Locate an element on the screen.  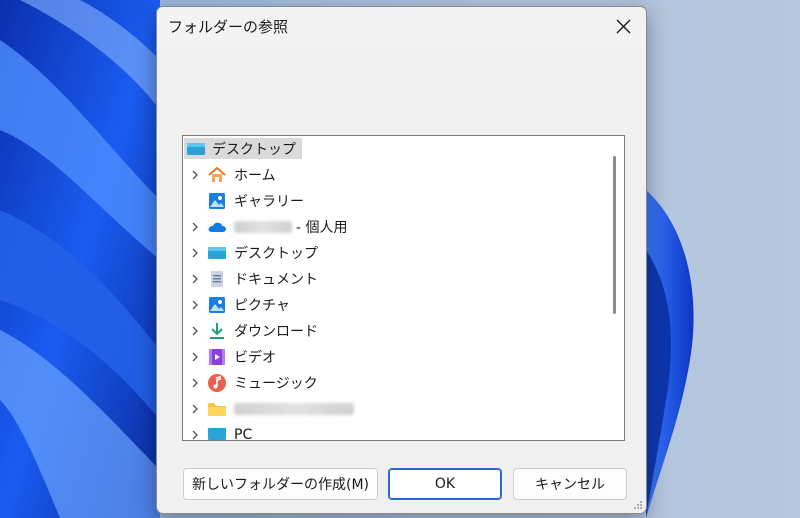
tree-item-label: ギャラリー is located at coordinates (269, 202).